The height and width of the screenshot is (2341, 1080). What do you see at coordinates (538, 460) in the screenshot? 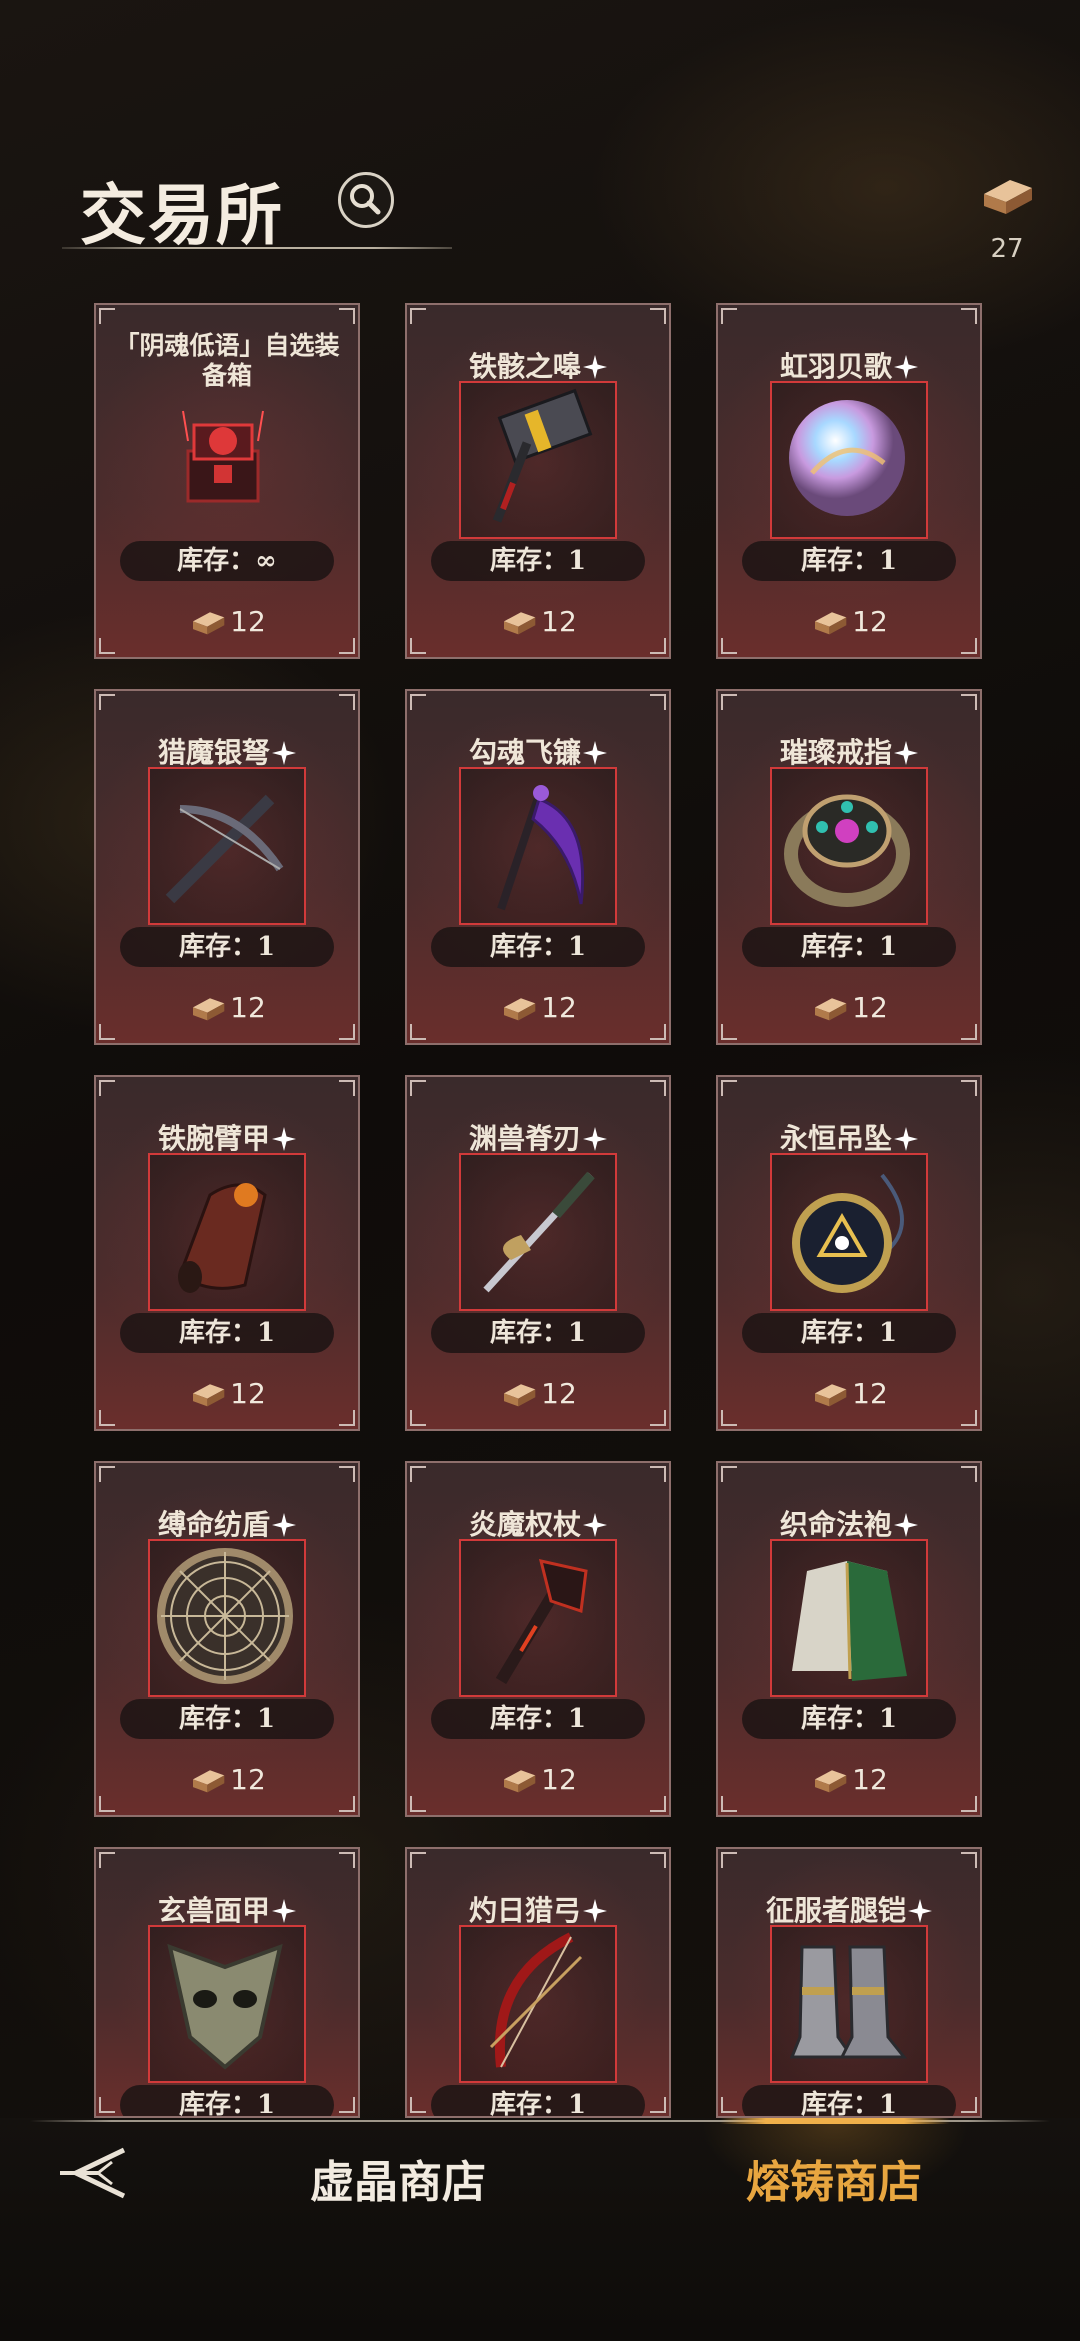
I see `hammer-icon` at bounding box center [538, 460].